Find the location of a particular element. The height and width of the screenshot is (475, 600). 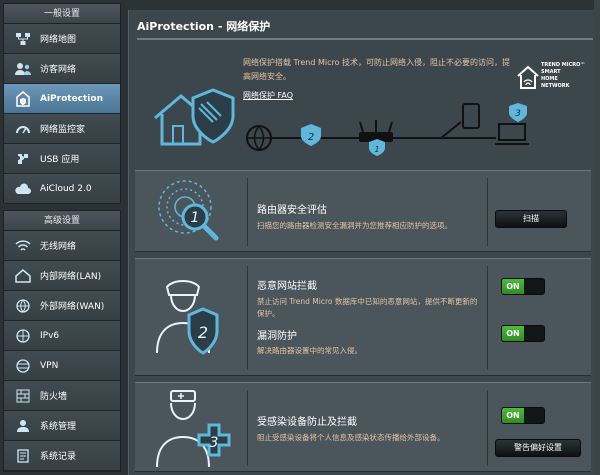

badge-3-icon: 3 is located at coordinates (518, 112).